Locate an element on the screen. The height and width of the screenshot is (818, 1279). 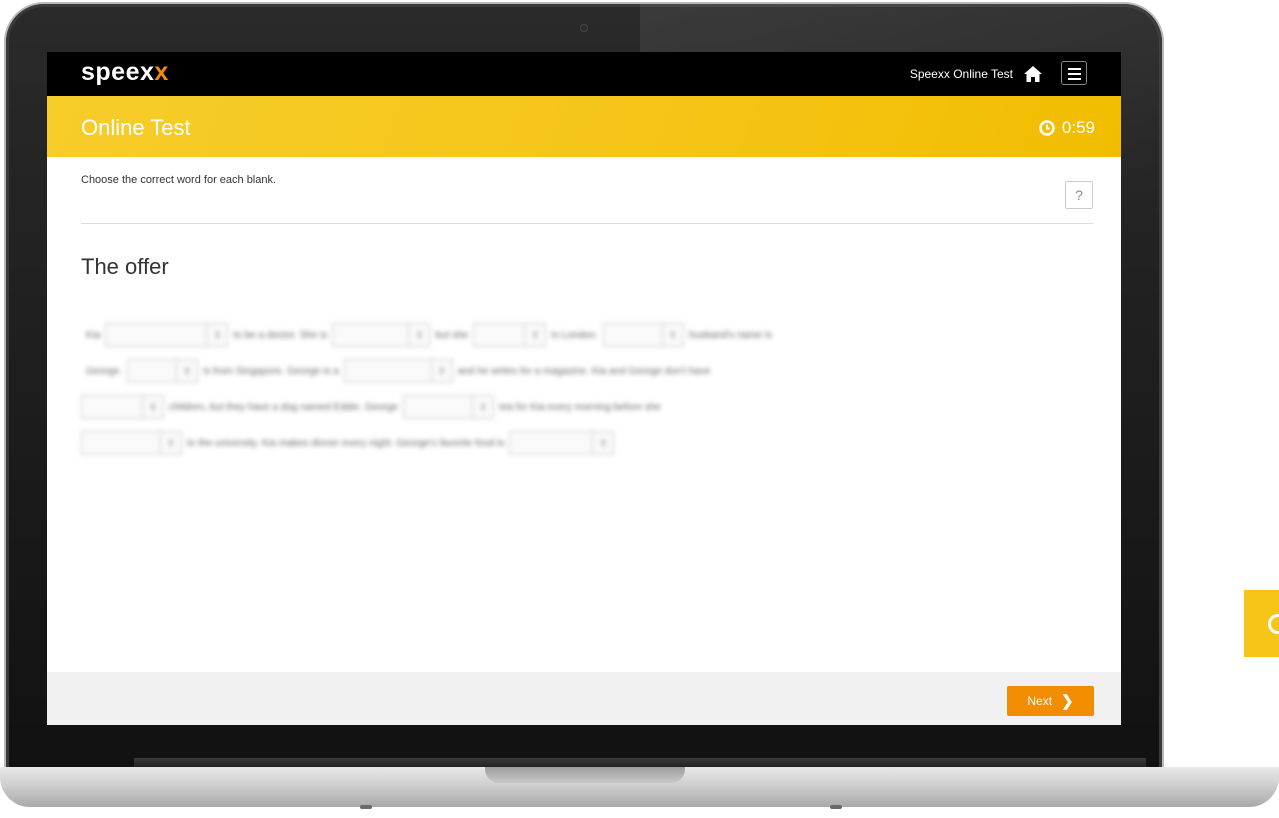
circle-icon is located at coordinates (1273, 624).